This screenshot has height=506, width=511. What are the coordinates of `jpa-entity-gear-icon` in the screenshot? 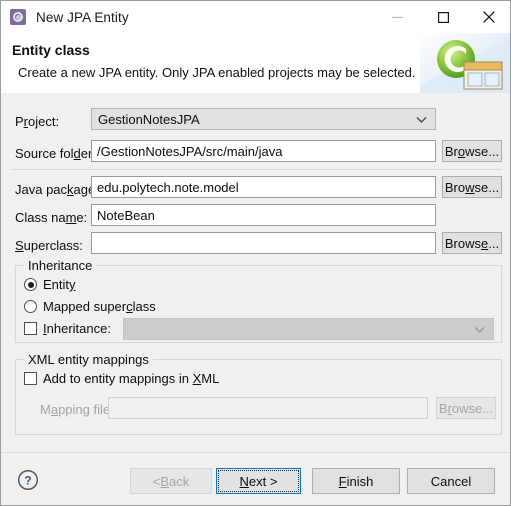 It's located at (18, 17).